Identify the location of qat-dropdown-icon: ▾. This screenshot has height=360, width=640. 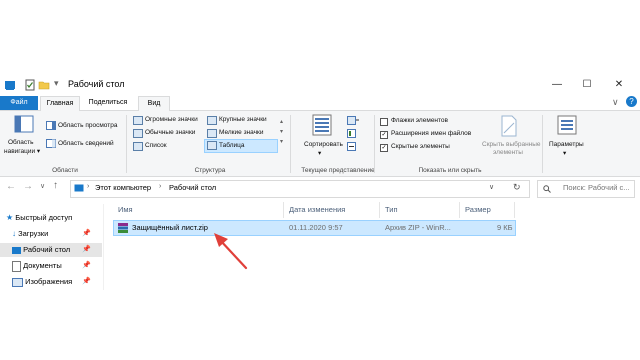
(56, 83).